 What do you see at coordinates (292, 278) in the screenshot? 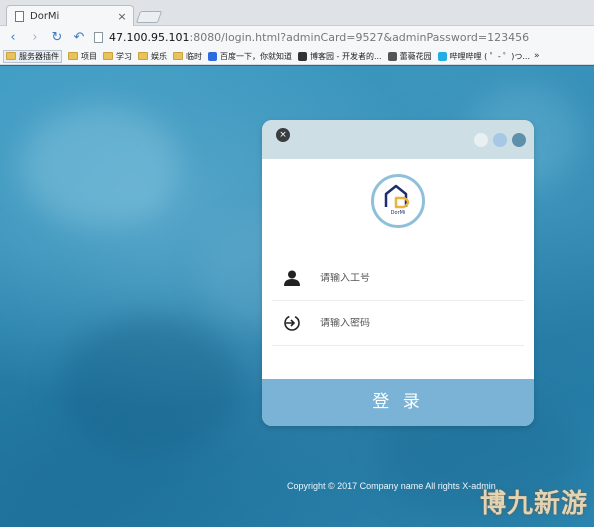
I see `user-icon` at bounding box center [292, 278].